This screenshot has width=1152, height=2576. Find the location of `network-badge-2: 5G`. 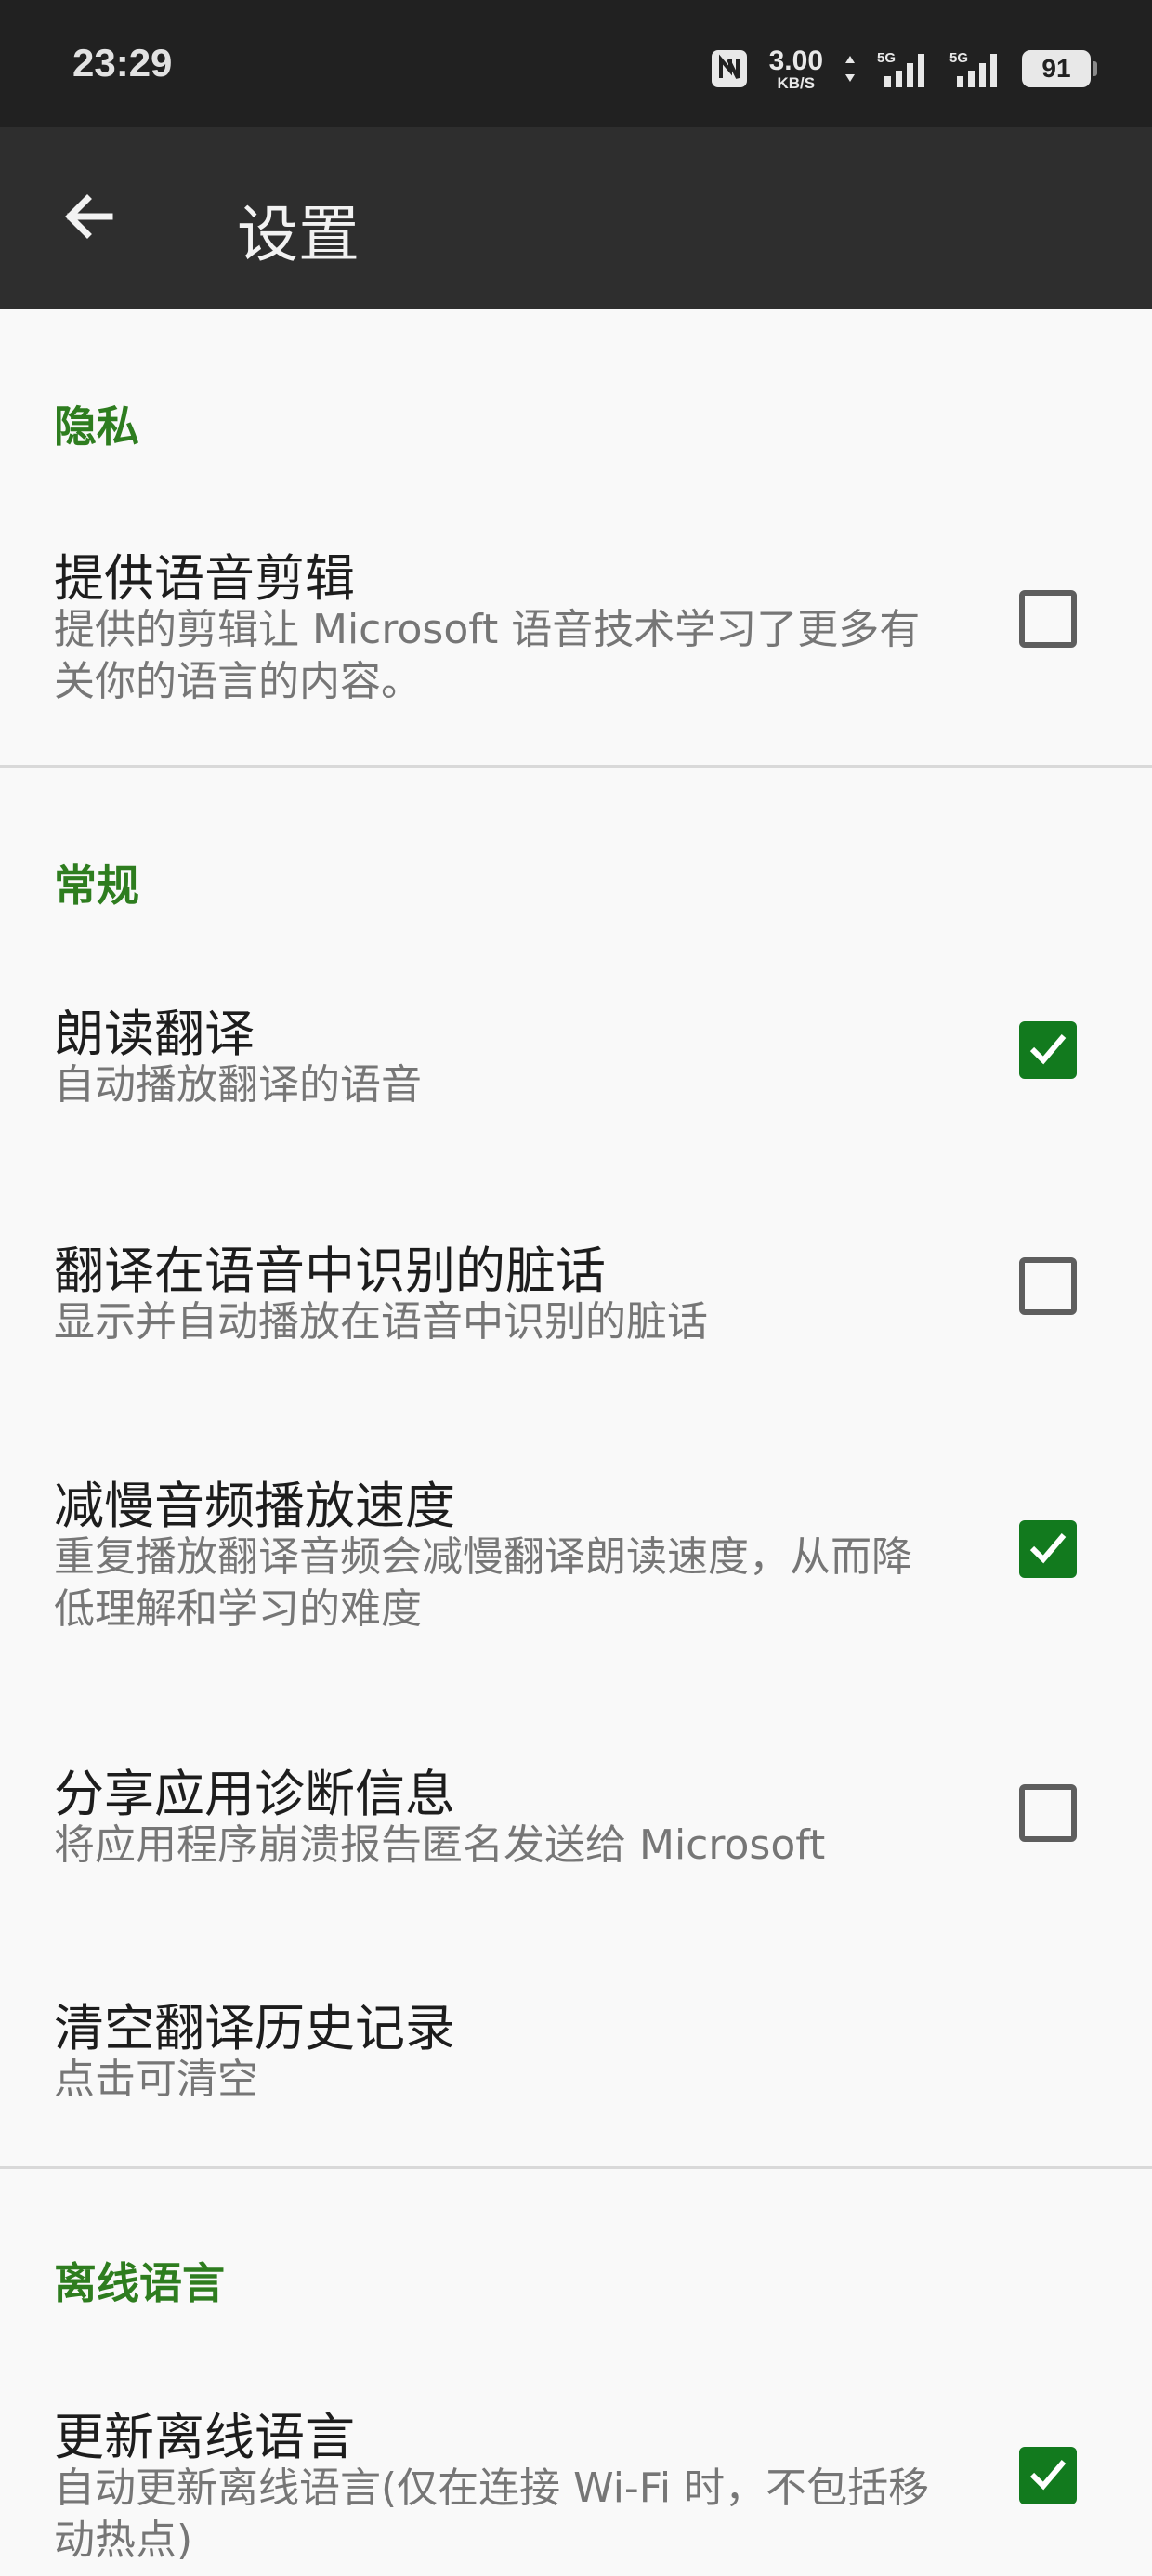

network-badge-2: 5G is located at coordinates (958, 58).